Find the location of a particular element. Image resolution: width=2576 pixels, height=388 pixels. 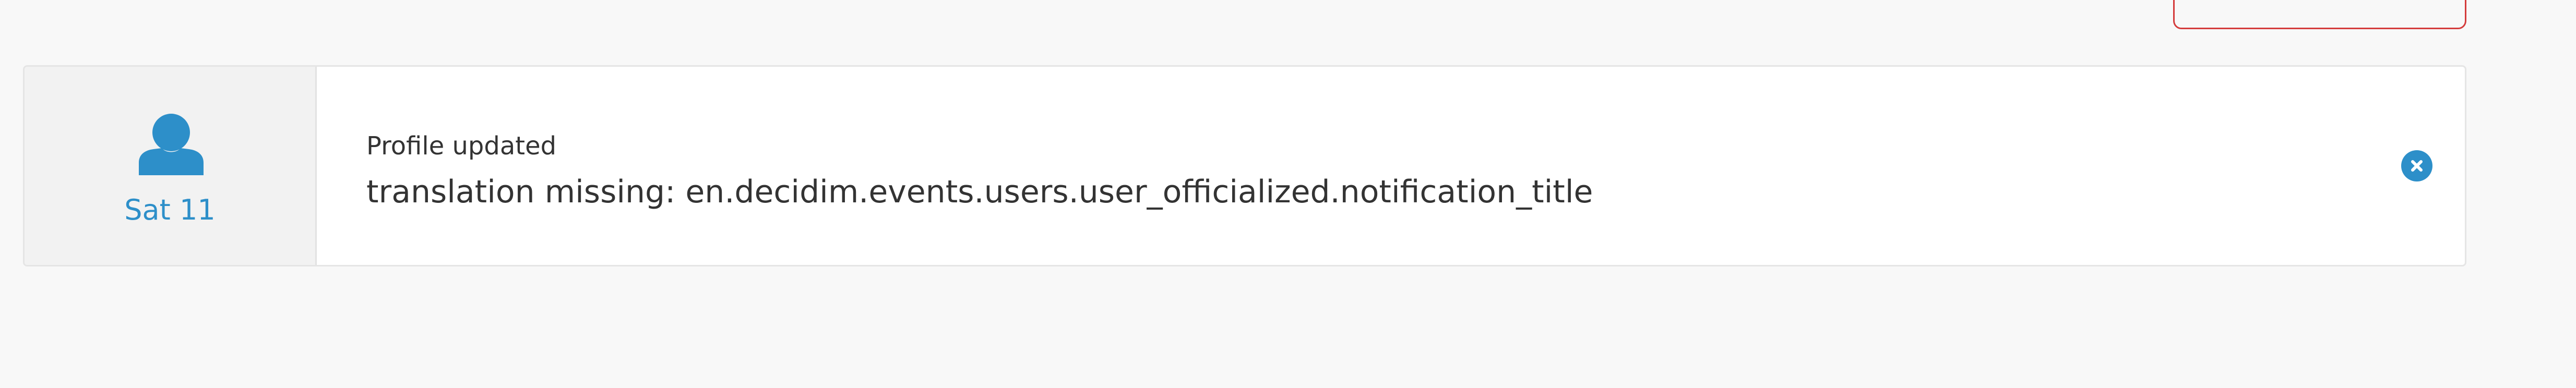

close-icon is located at coordinates (2417, 166).